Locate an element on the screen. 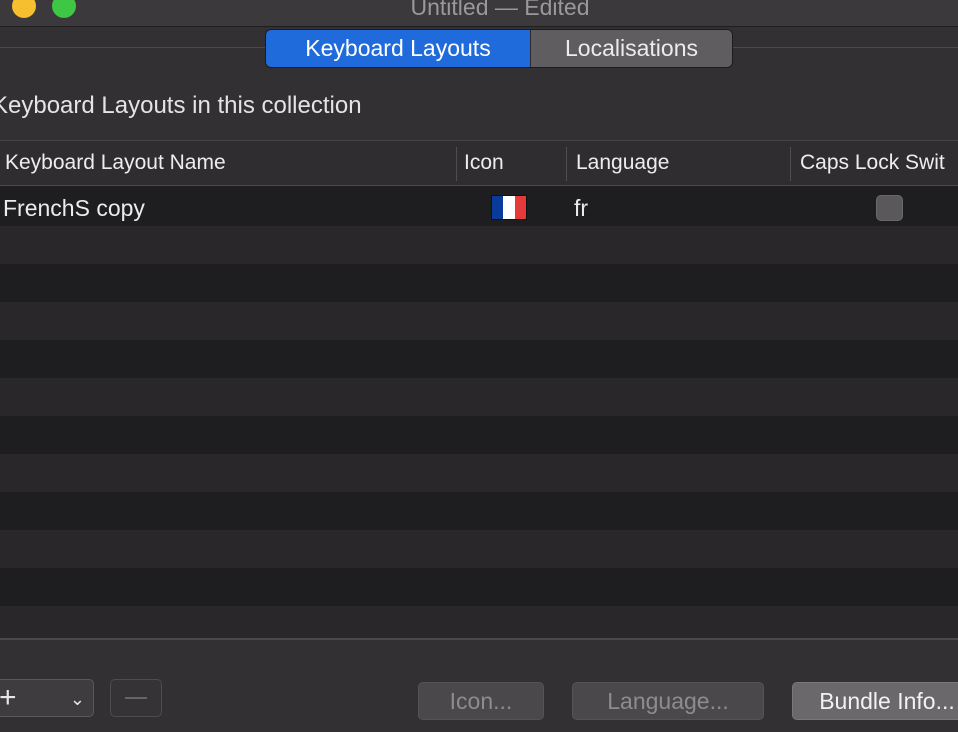 The width and height of the screenshot is (958, 732). plus-icon: + is located at coordinates (8, 697).